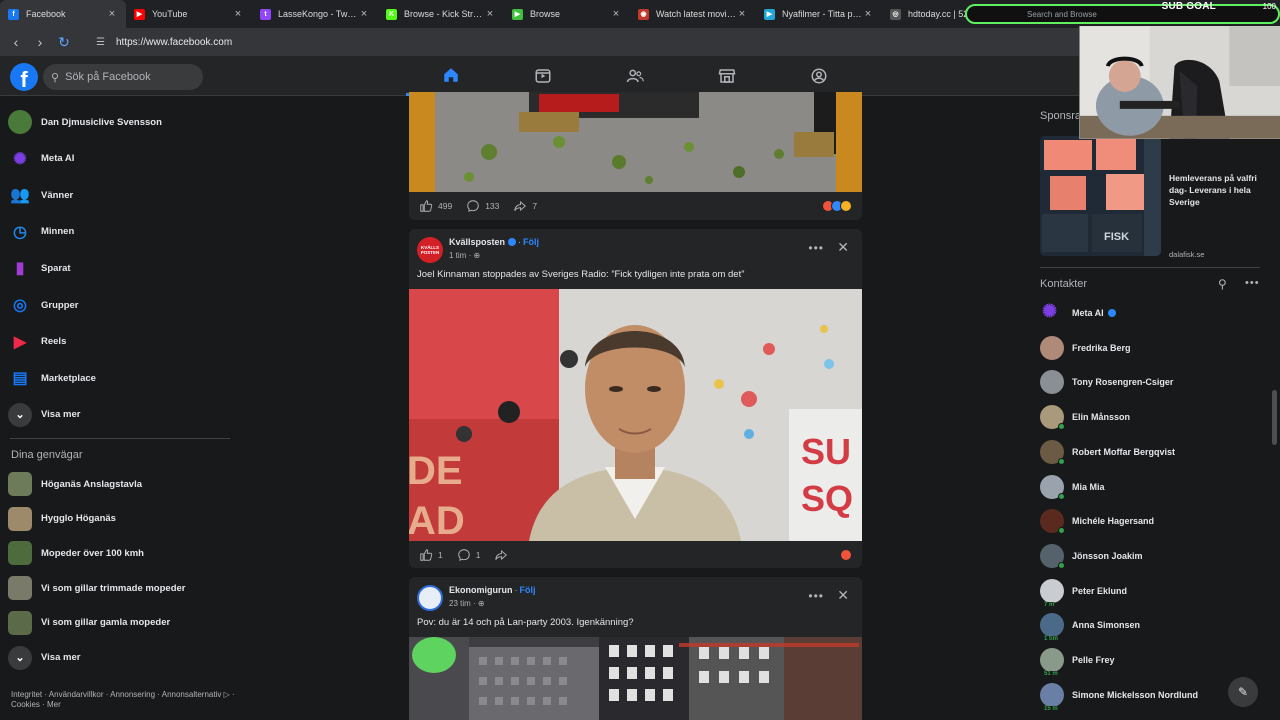 Image resolution: width=1280 pixels, height=720 pixels. What do you see at coordinates (430, 598) in the screenshot?
I see `page-avatar-ekonomigurun` at bounding box center [430, 598].